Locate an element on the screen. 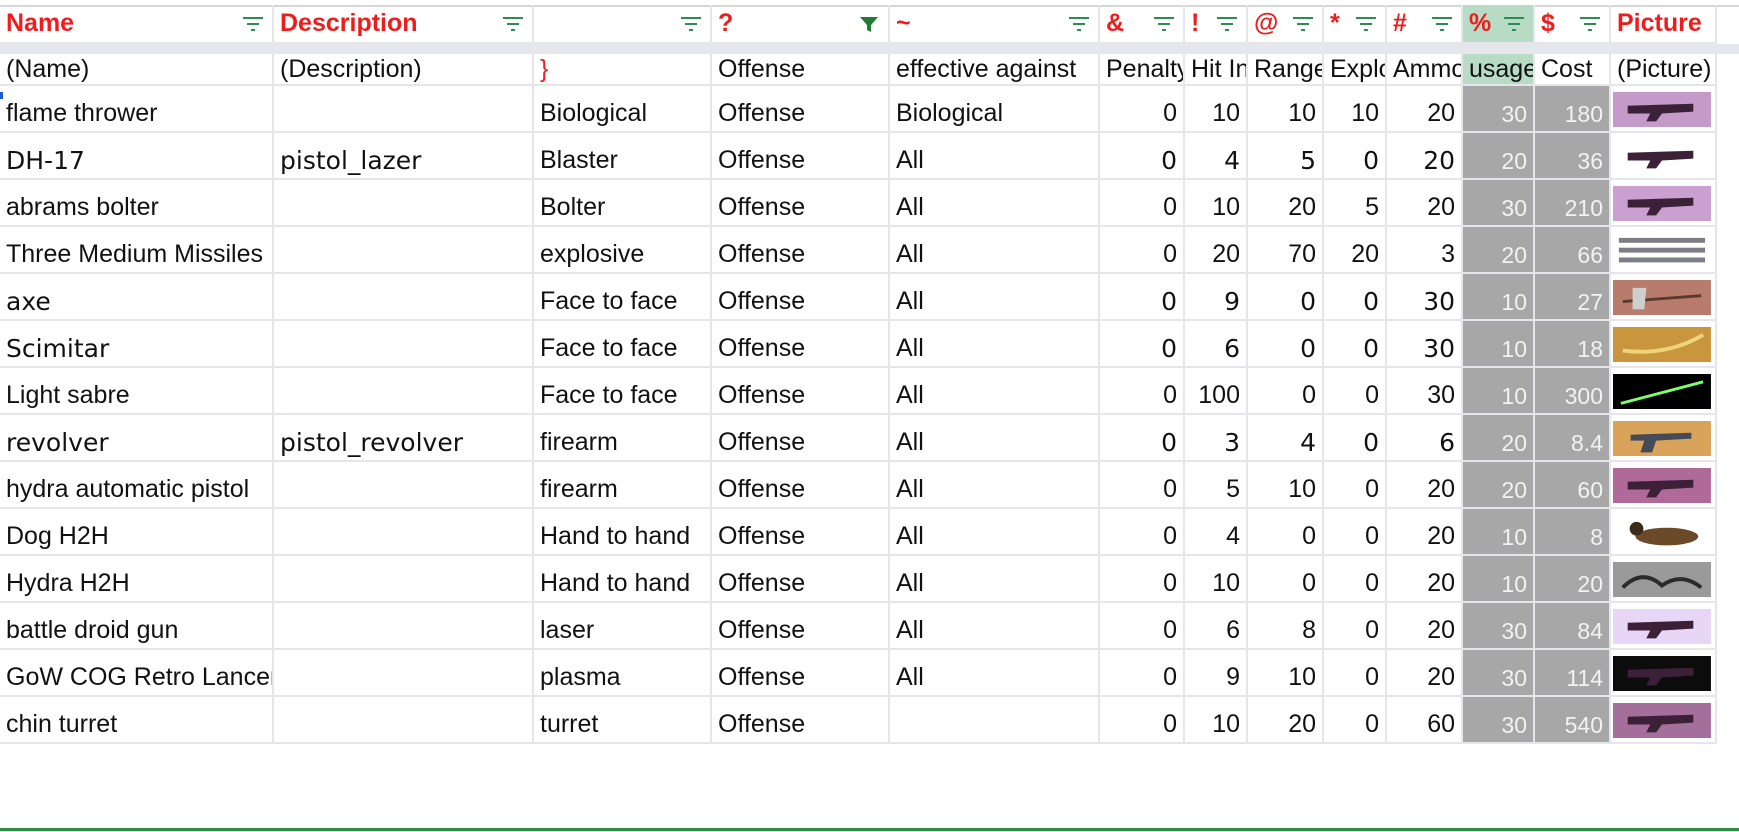  cell-description: pistol_lazer is located at coordinates (404, 156).